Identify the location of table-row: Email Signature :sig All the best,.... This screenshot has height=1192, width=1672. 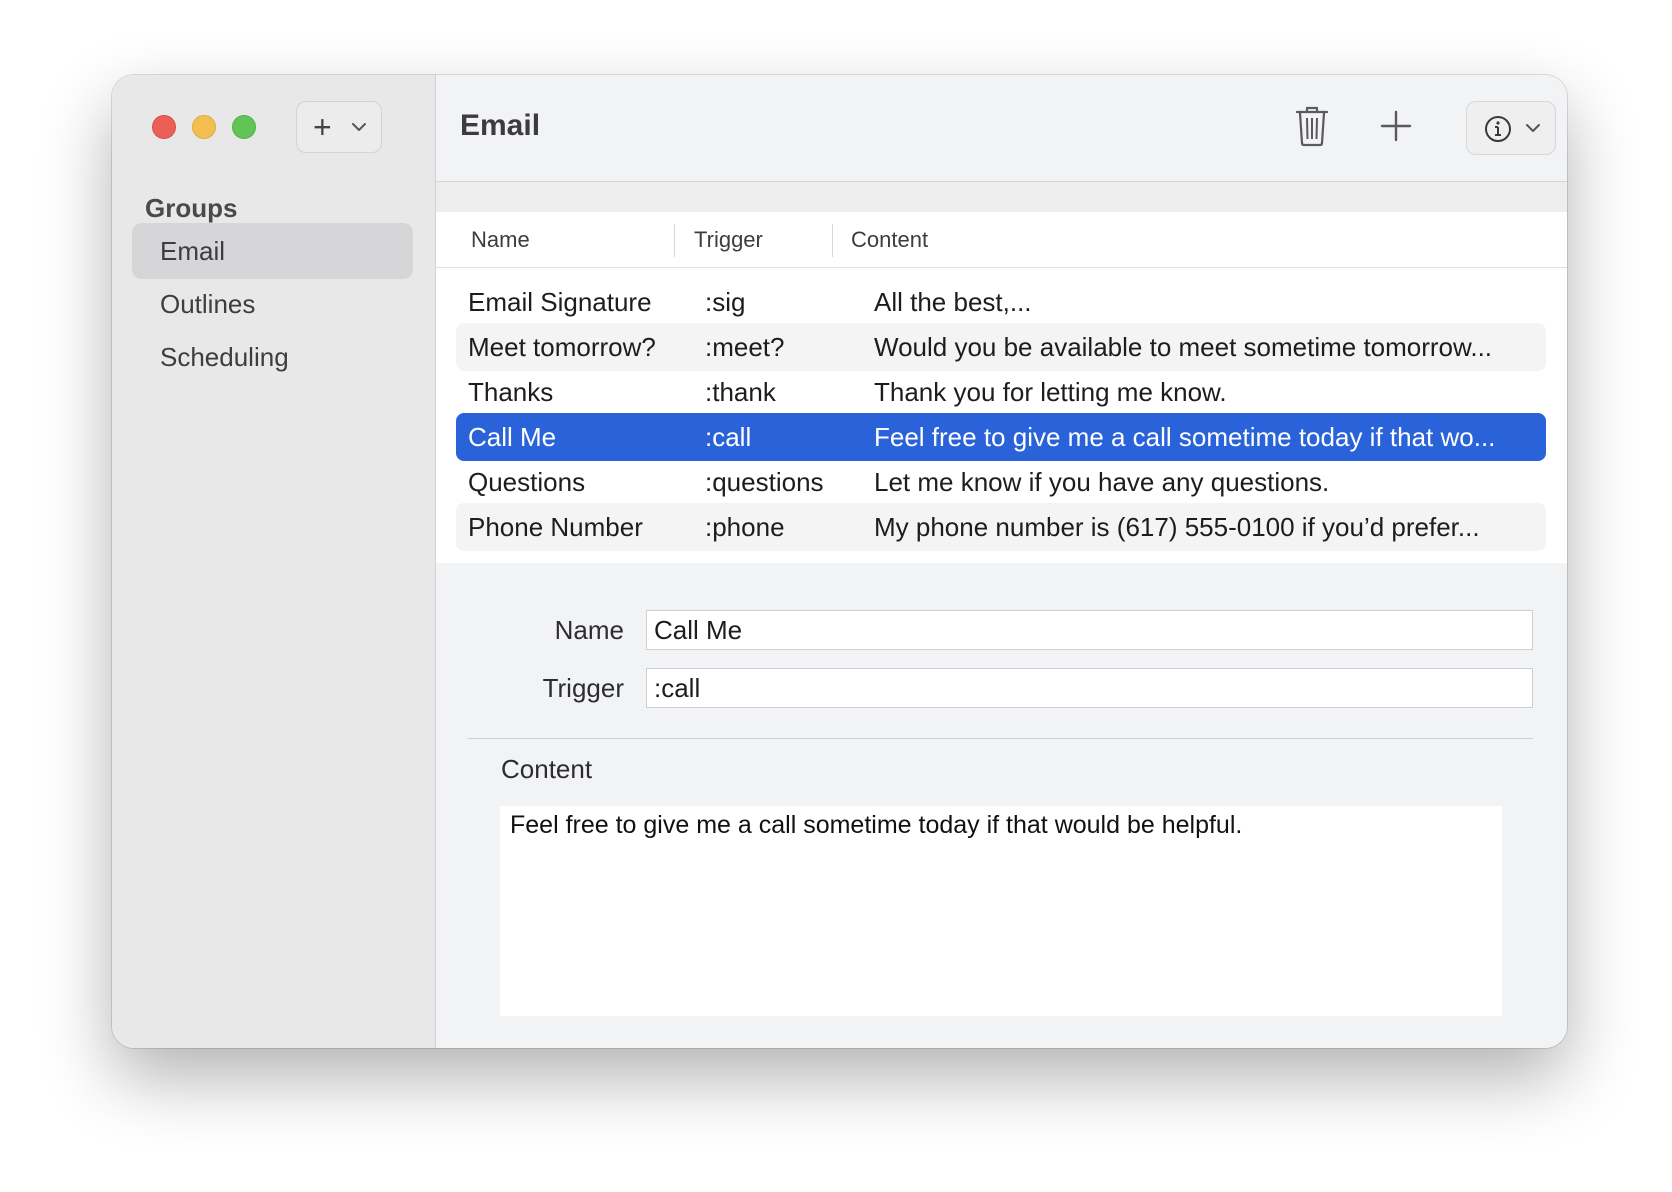
(1001, 302).